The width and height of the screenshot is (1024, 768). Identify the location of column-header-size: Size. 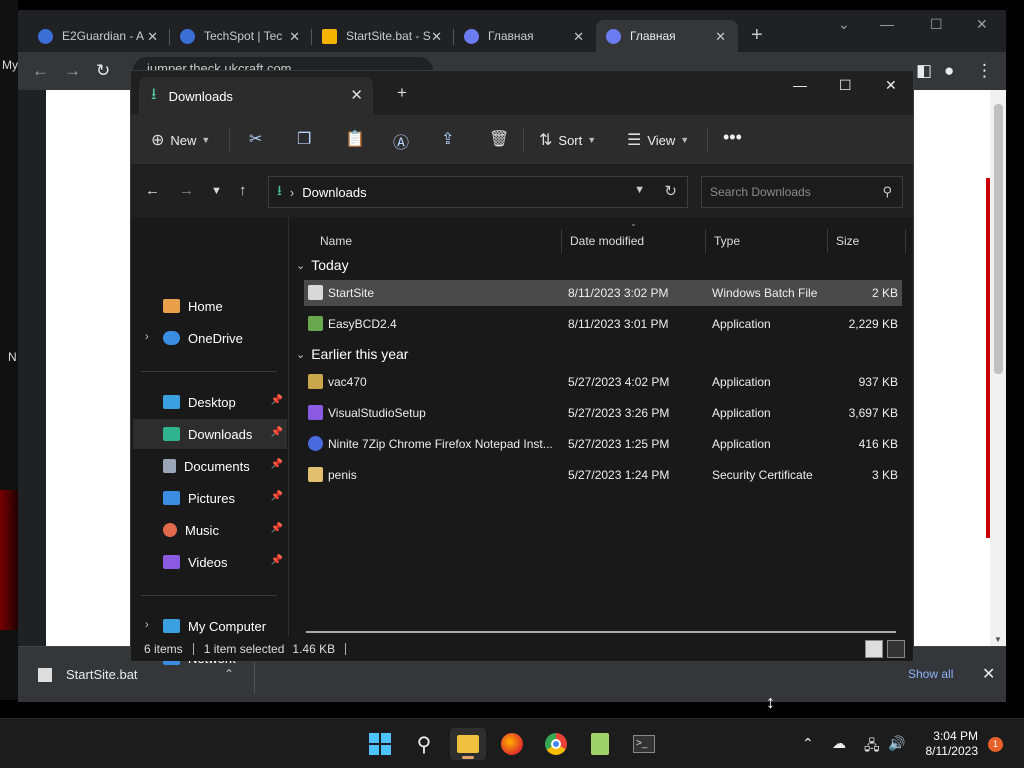
(867, 241).